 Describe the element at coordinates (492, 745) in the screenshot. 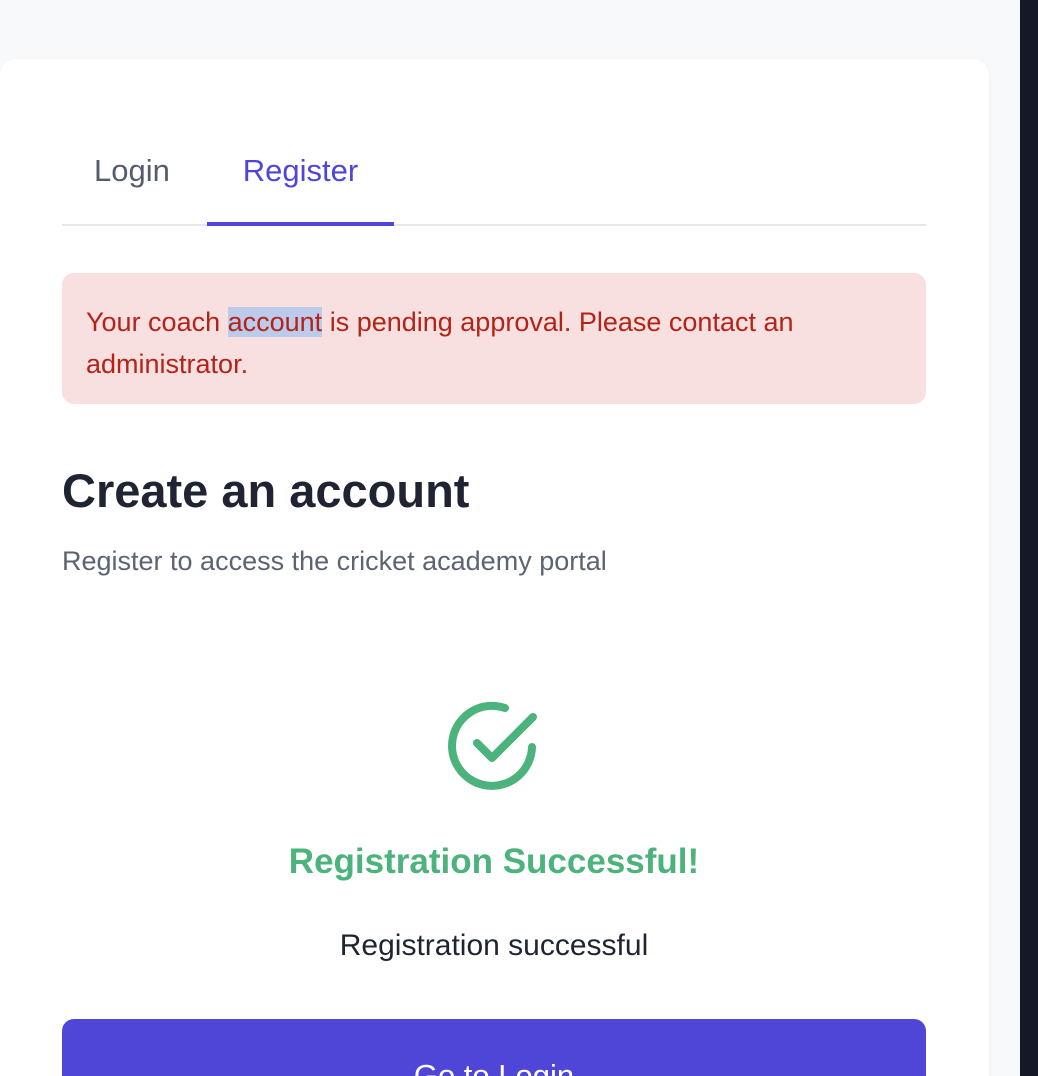

I see `check-circle-icon` at that location.